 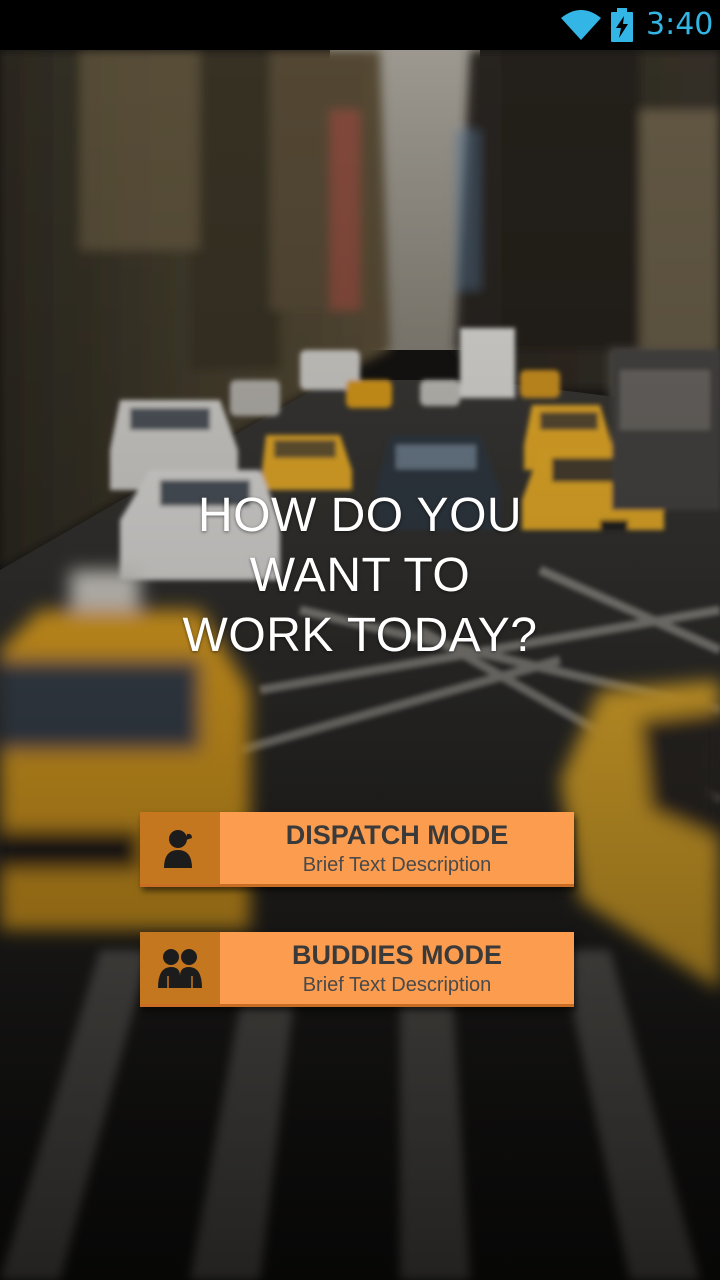 I want to click on buddies-mode-button: BUDDIES MODE Brief Text Description, so click(x=357, y=969).